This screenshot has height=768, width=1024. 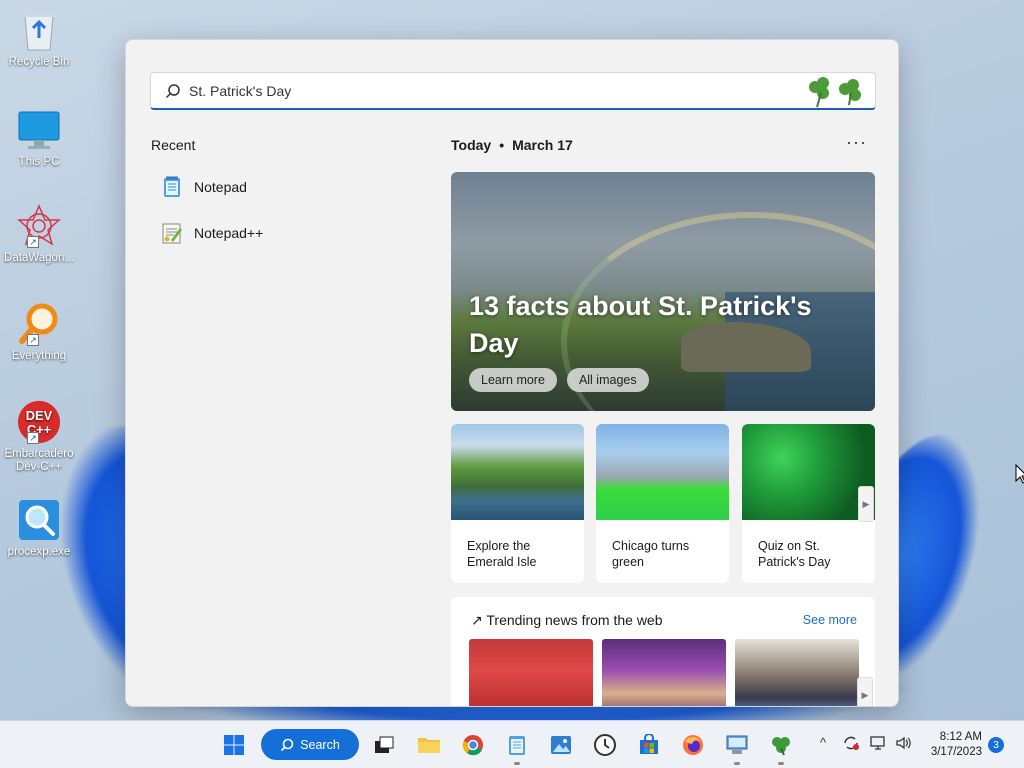 What do you see at coordinates (605, 745) in the screenshot?
I see `taskbar-clock-app` at bounding box center [605, 745].